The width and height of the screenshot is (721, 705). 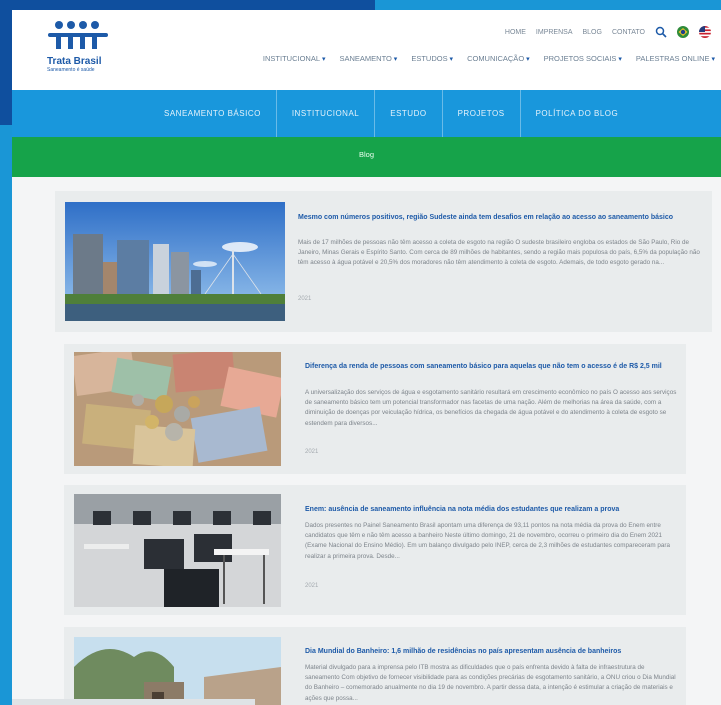 I want to click on mainnav-comunicacao: COMUNICAÇÃO, so click(x=498, y=58).